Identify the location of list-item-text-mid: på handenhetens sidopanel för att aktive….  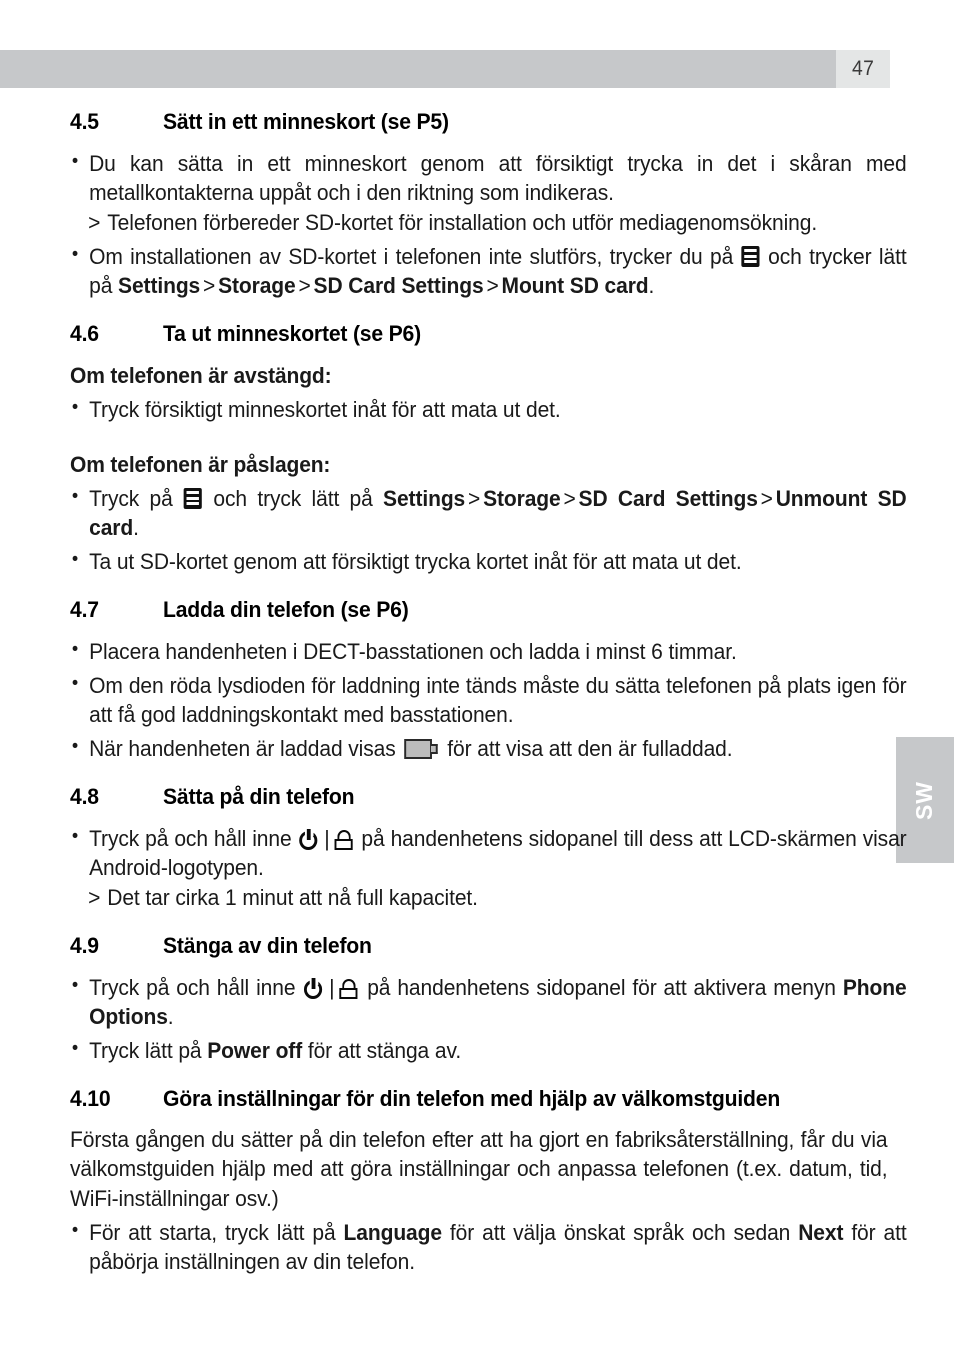
(601, 987).